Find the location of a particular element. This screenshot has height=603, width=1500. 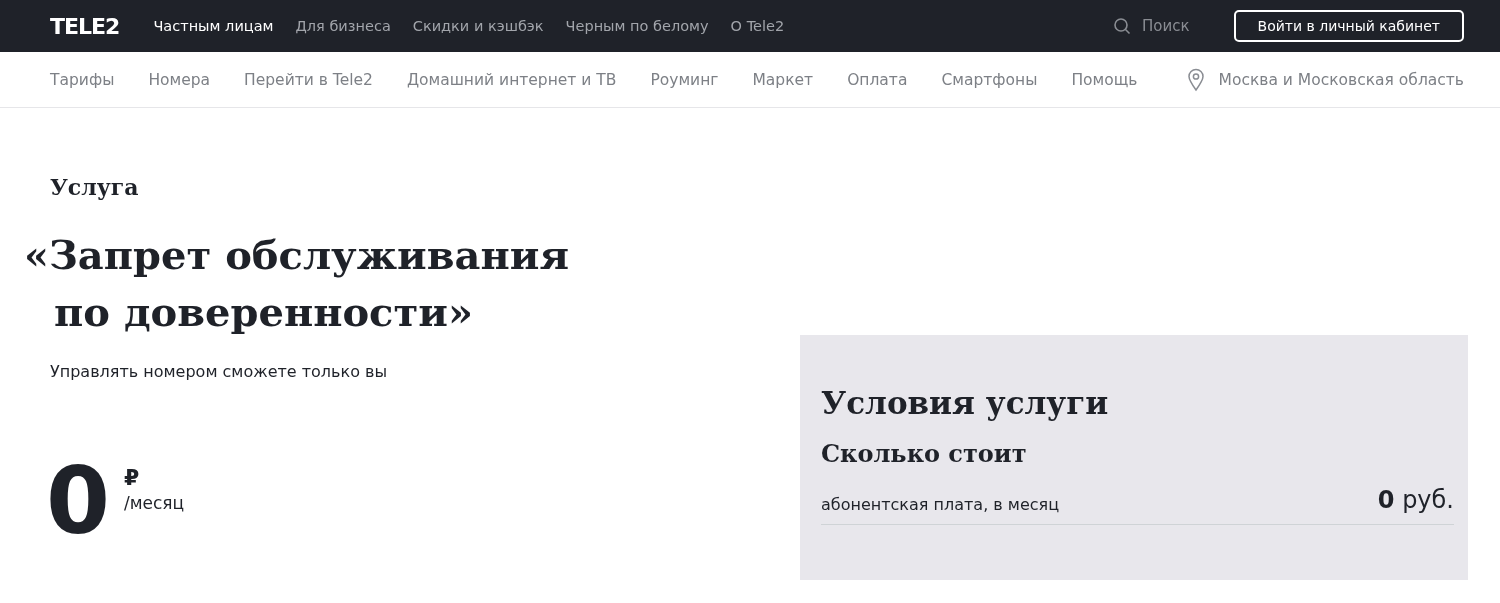

login-button: Войти в личный кабинет is located at coordinates (1348, 26).